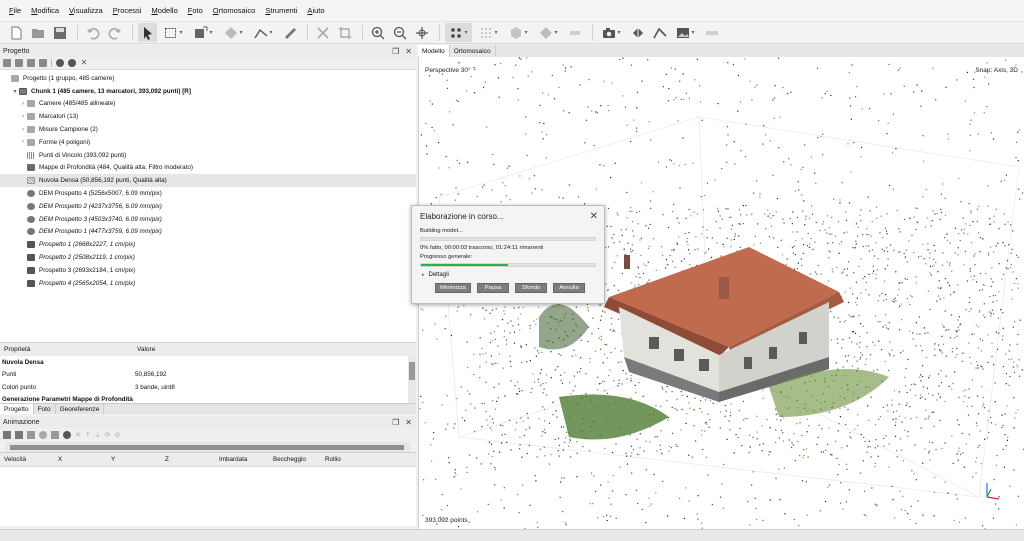  I want to click on draw-polyline-icon: ▾, so click(263, 32).